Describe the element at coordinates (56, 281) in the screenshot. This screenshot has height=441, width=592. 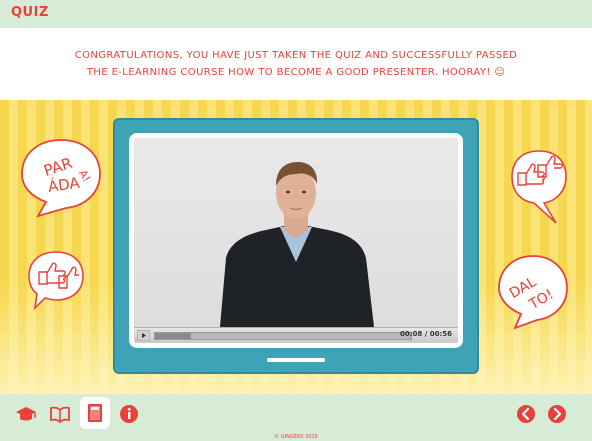
I see `speech-bubble-thumbs-left` at that location.